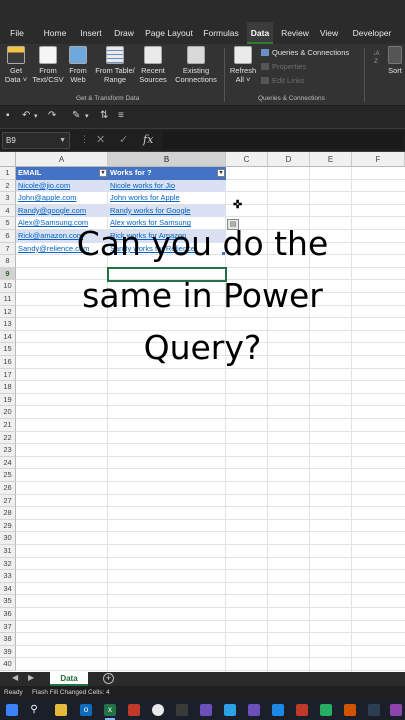 This screenshot has height=720, width=405. I want to click on get-data-button: Get Data ˅, so click(16, 69).